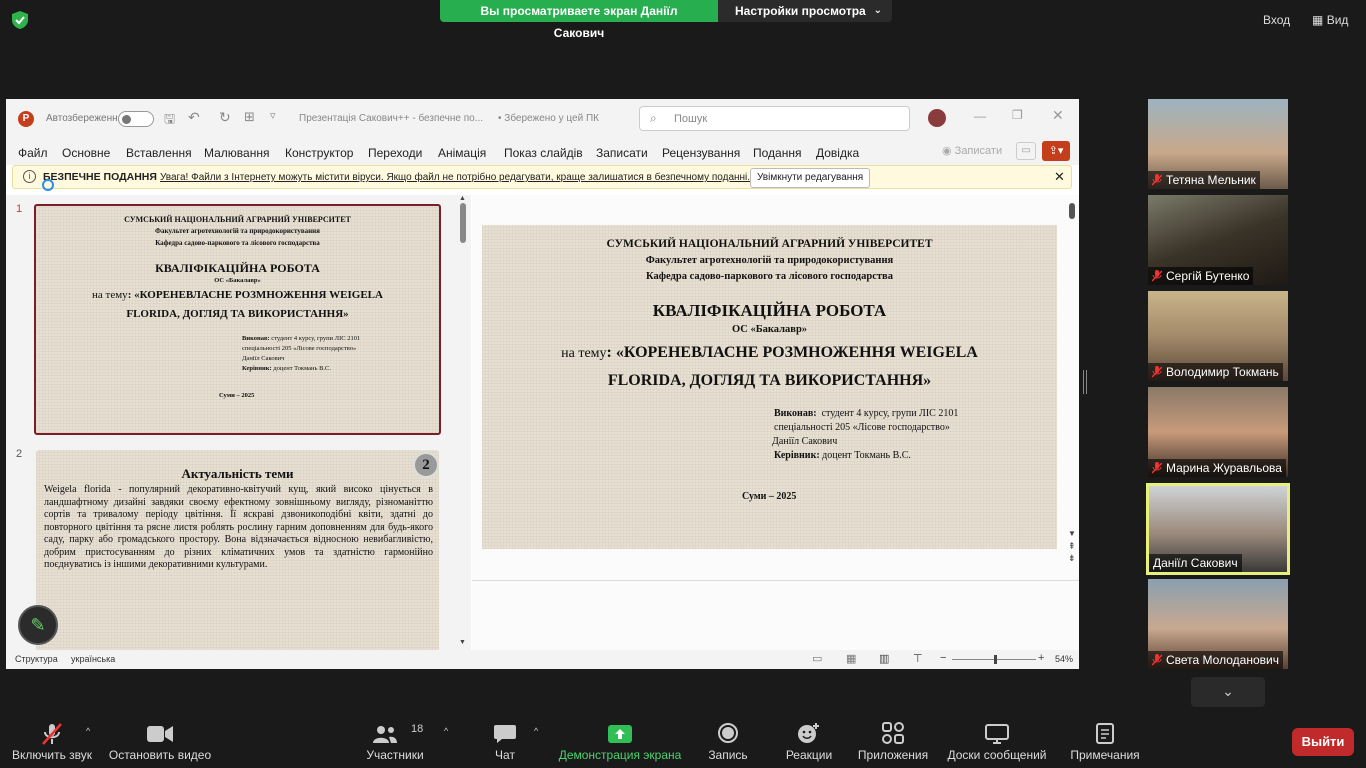 This screenshot has width=1366, height=768. I want to click on zoom-out-icon: −, so click(943, 658).